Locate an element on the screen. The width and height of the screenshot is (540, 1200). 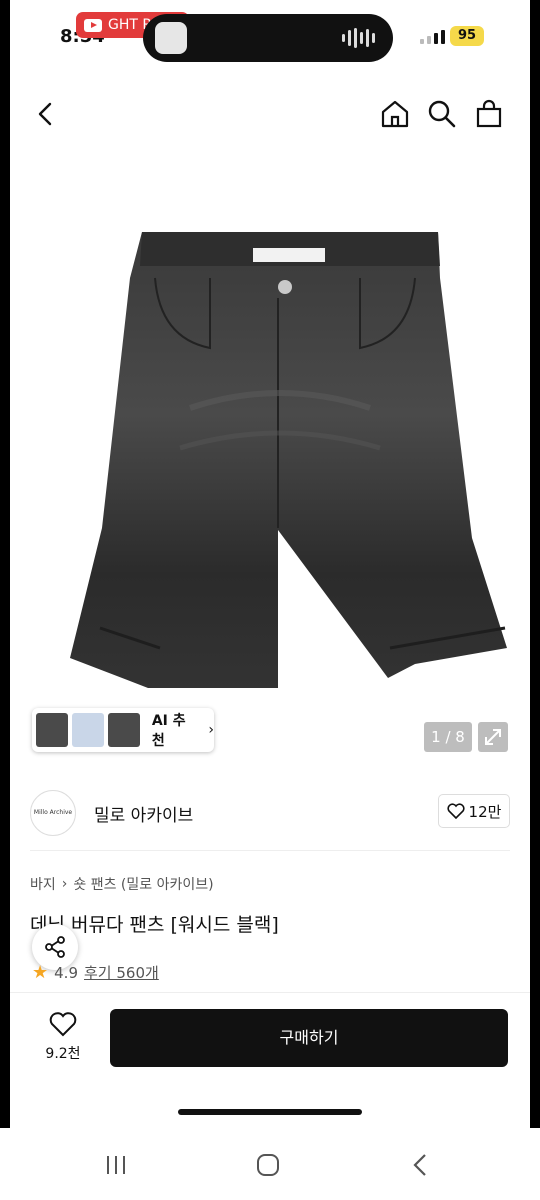
rating-row: ★ 4.9 후기 560개 is located at coordinates (95, 972).